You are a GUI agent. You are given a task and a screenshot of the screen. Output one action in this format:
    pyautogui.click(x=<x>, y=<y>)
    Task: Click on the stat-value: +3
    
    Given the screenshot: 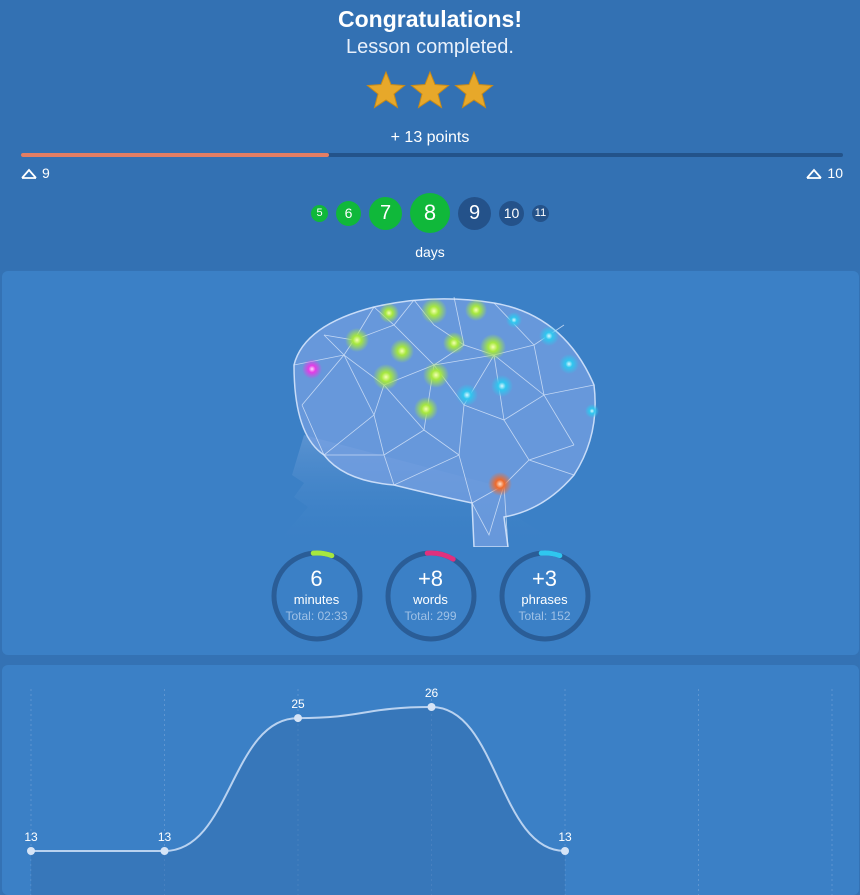 What is the action you would take?
    pyautogui.click(x=544, y=578)
    